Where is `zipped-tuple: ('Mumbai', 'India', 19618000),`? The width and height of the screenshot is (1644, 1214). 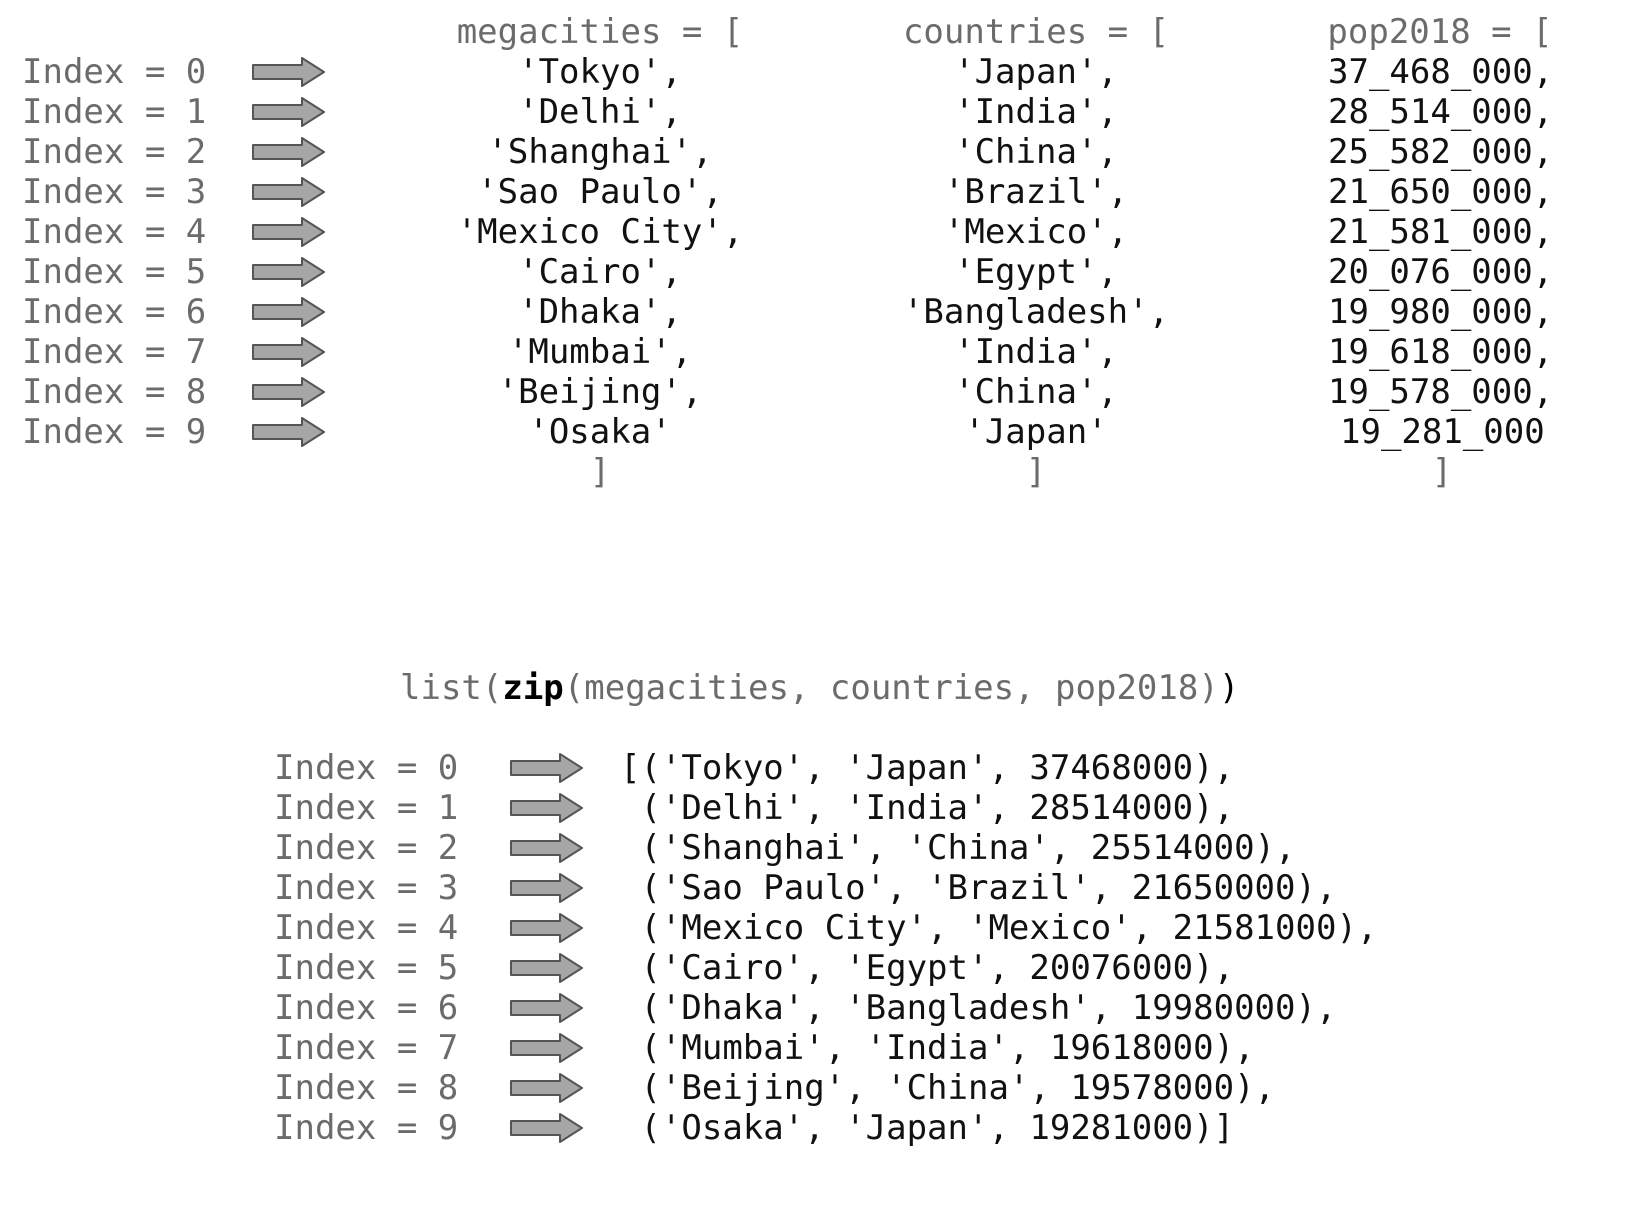 zipped-tuple: ('Mumbai', 'India', 19618000), is located at coordinates (937, 1048).